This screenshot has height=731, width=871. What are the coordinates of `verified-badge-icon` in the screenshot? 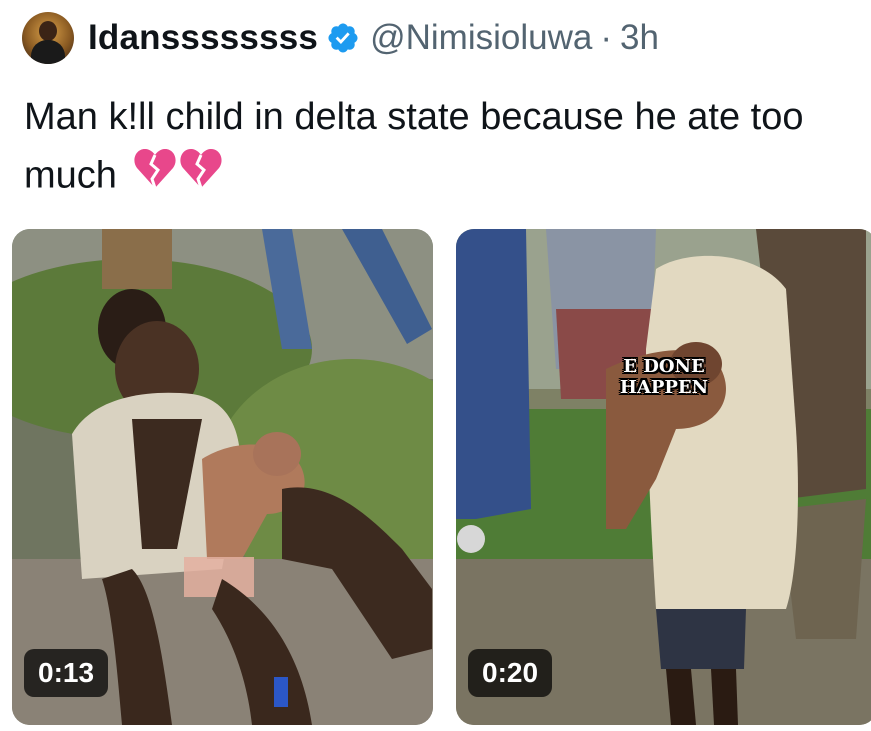 It's located at (343, 38).